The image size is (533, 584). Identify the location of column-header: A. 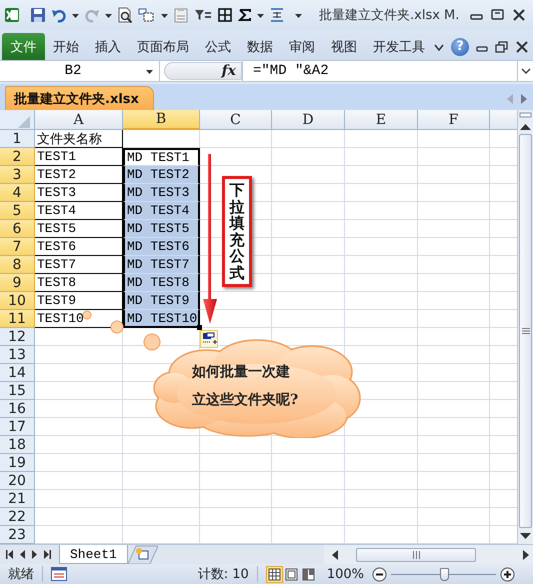
(79, 120).